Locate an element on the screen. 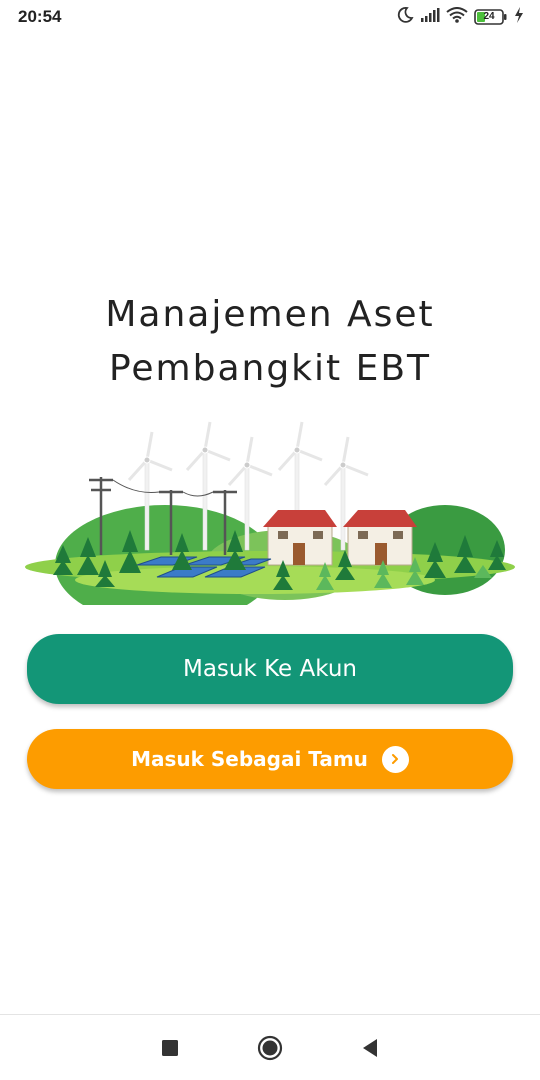  status-time: 20:54 is located at coordinates (40, 16).